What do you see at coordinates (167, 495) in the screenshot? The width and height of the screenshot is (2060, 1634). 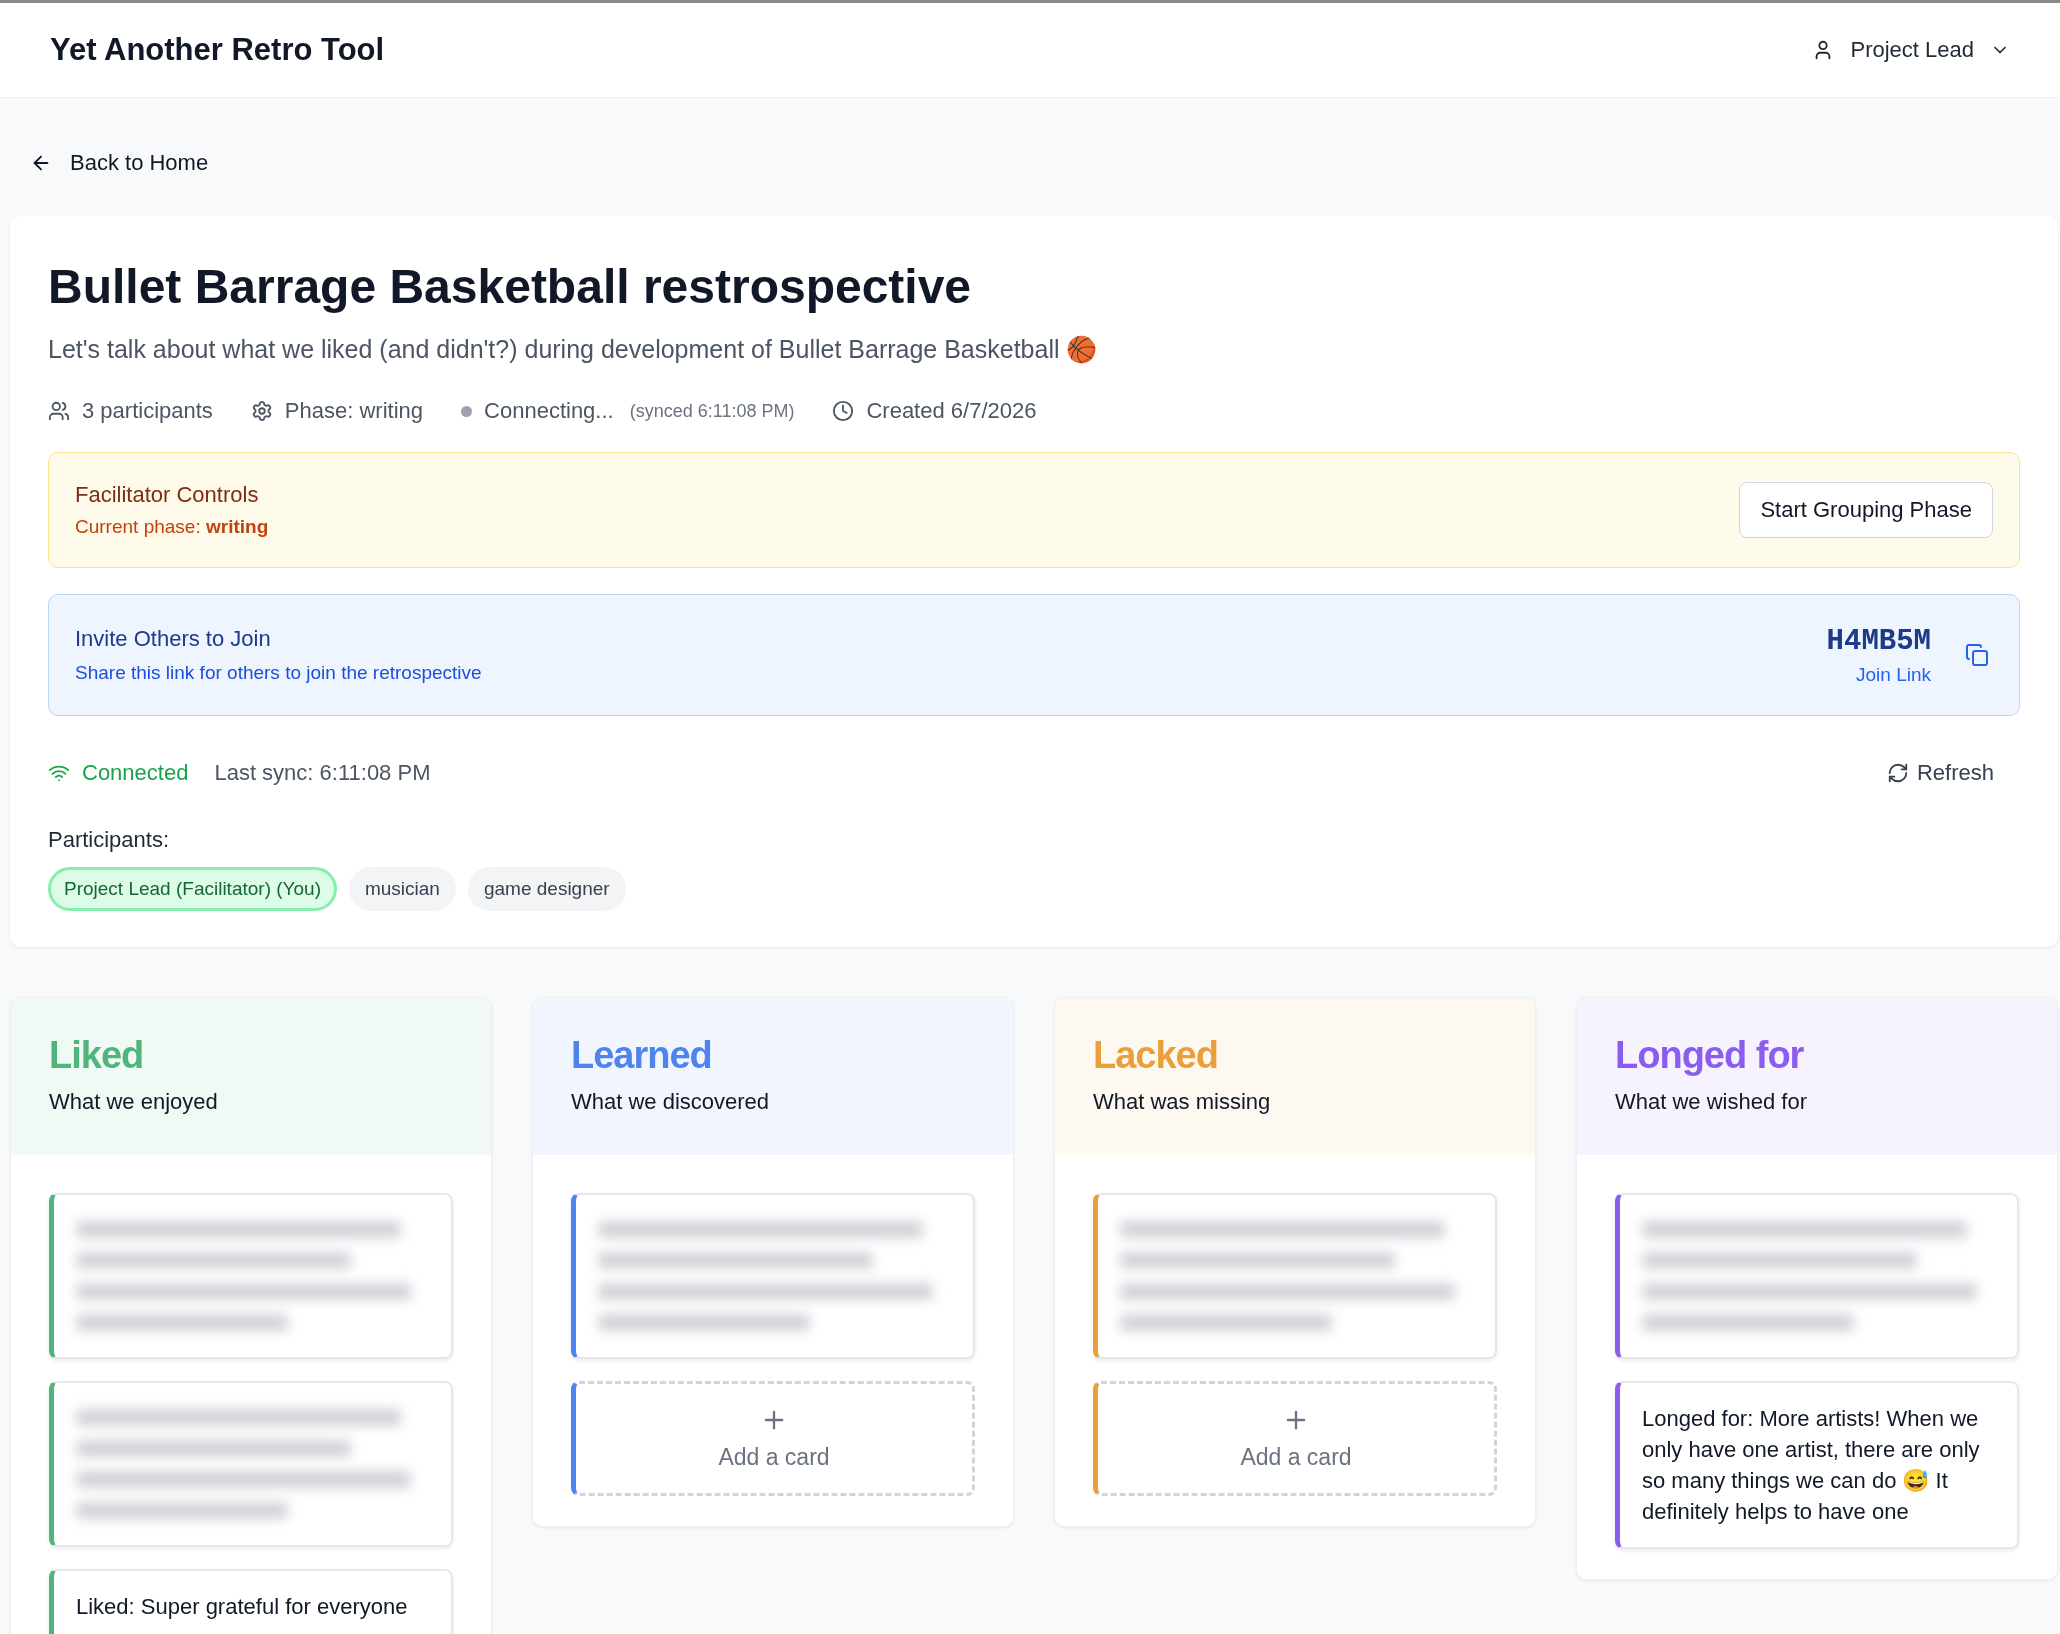 I see `facilitator-title: Facilitator Controls` at bounding box center [167, 495].